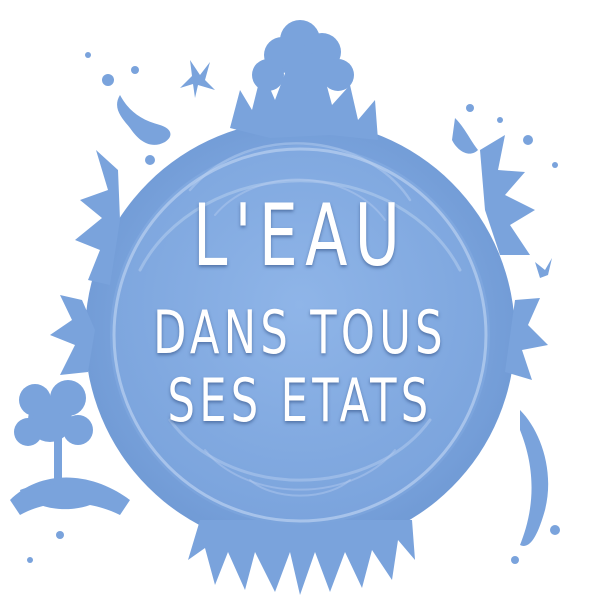 This screenshot has height=600, width=600. I want to click on title-line-1: L'EAU, so click(300, 236).